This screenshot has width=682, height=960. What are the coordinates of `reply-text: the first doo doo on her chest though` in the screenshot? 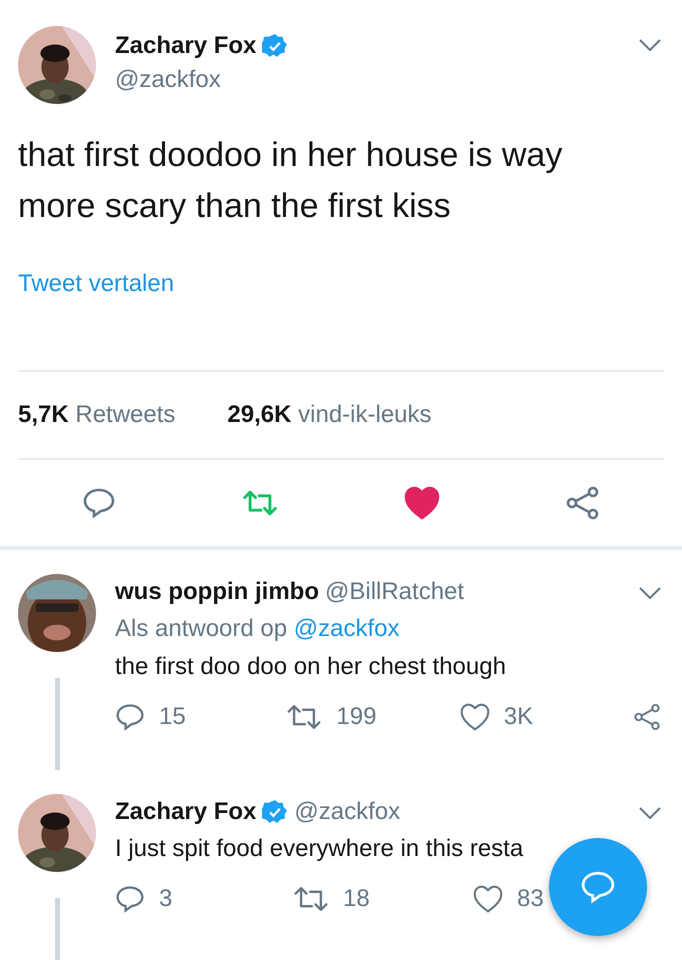 It's located at (311, 667).